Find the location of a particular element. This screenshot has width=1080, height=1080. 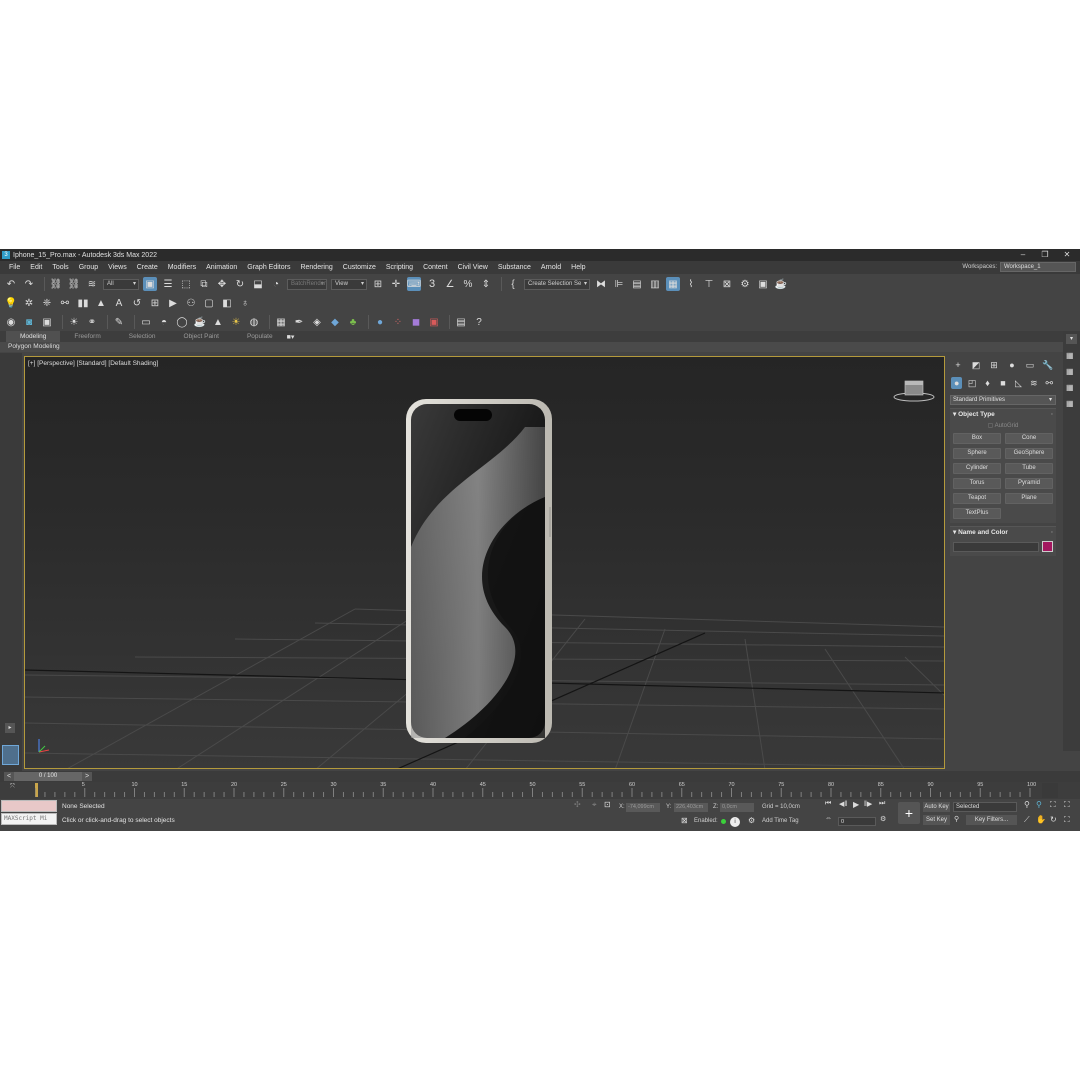

rotate-icon: ↻ is located at coordinates (240, 284).